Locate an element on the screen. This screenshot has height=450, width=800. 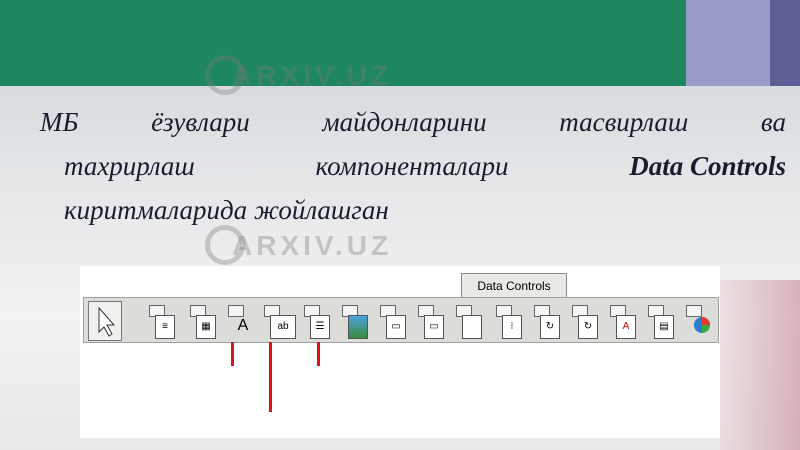
ctrl-grid-tool-icon: ▤ is located at coordinates (659, 321).